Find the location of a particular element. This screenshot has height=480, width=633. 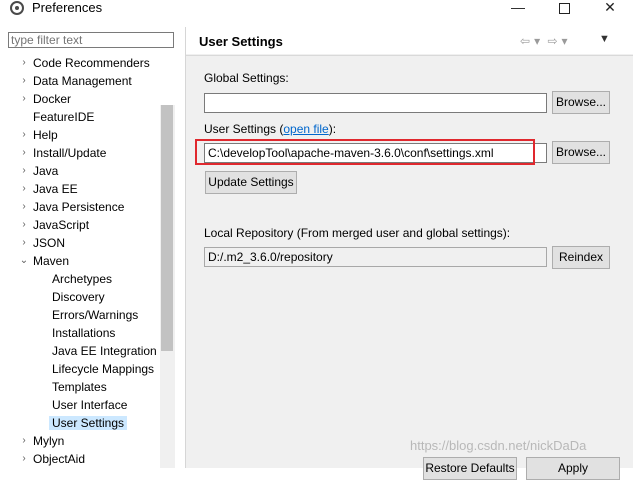

page-header: User Settings ⇦ ▾ ⇨ ▾ ▼ is located at coordinates (409, 40).